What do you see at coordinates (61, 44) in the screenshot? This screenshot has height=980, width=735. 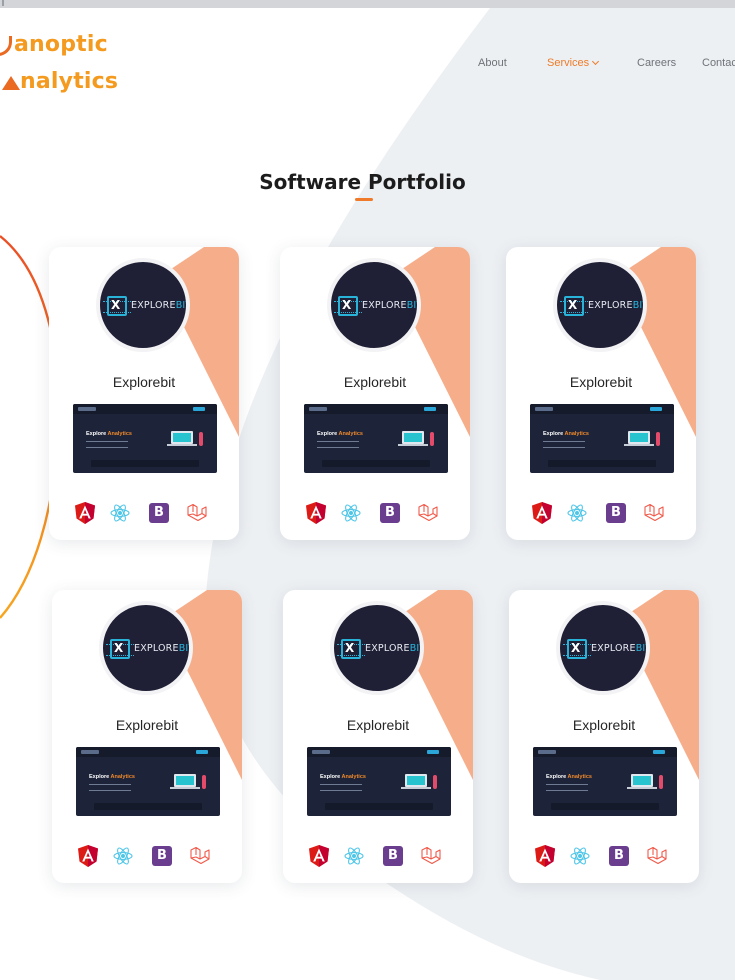 I see `logo-text-top: anoptic` at bounding box center [61, 44].